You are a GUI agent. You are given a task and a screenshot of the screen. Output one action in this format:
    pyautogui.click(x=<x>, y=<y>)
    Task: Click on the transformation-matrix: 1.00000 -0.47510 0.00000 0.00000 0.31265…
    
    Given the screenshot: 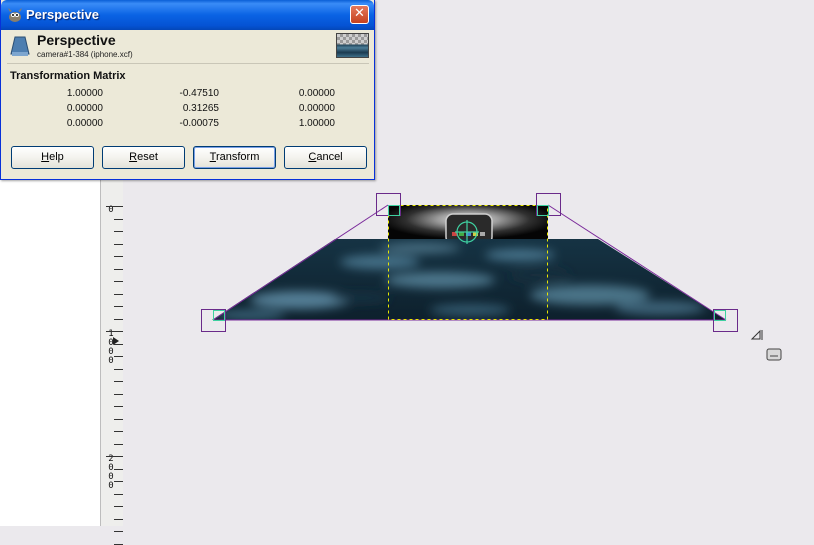 What is the action you would take?
    pyautogui.click(x=188, y=110)
    